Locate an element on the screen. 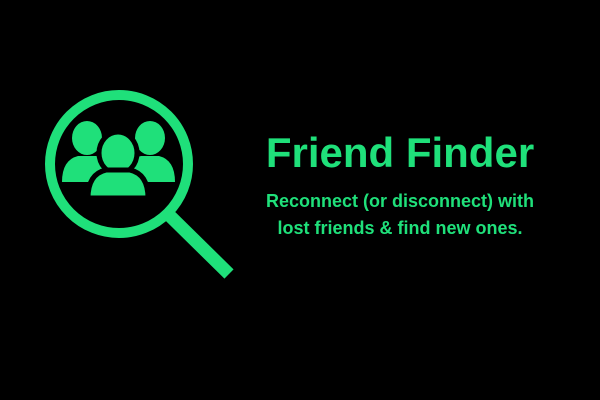 The image size is (600, 400). app-title: Friend Finder is located at coordinates (400, 152).